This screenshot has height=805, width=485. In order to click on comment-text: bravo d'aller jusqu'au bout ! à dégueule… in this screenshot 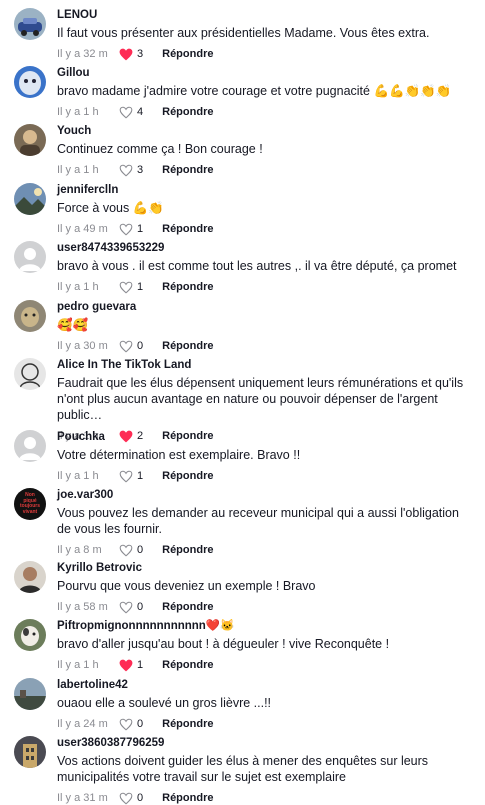, I will do `click(223, 644)`.